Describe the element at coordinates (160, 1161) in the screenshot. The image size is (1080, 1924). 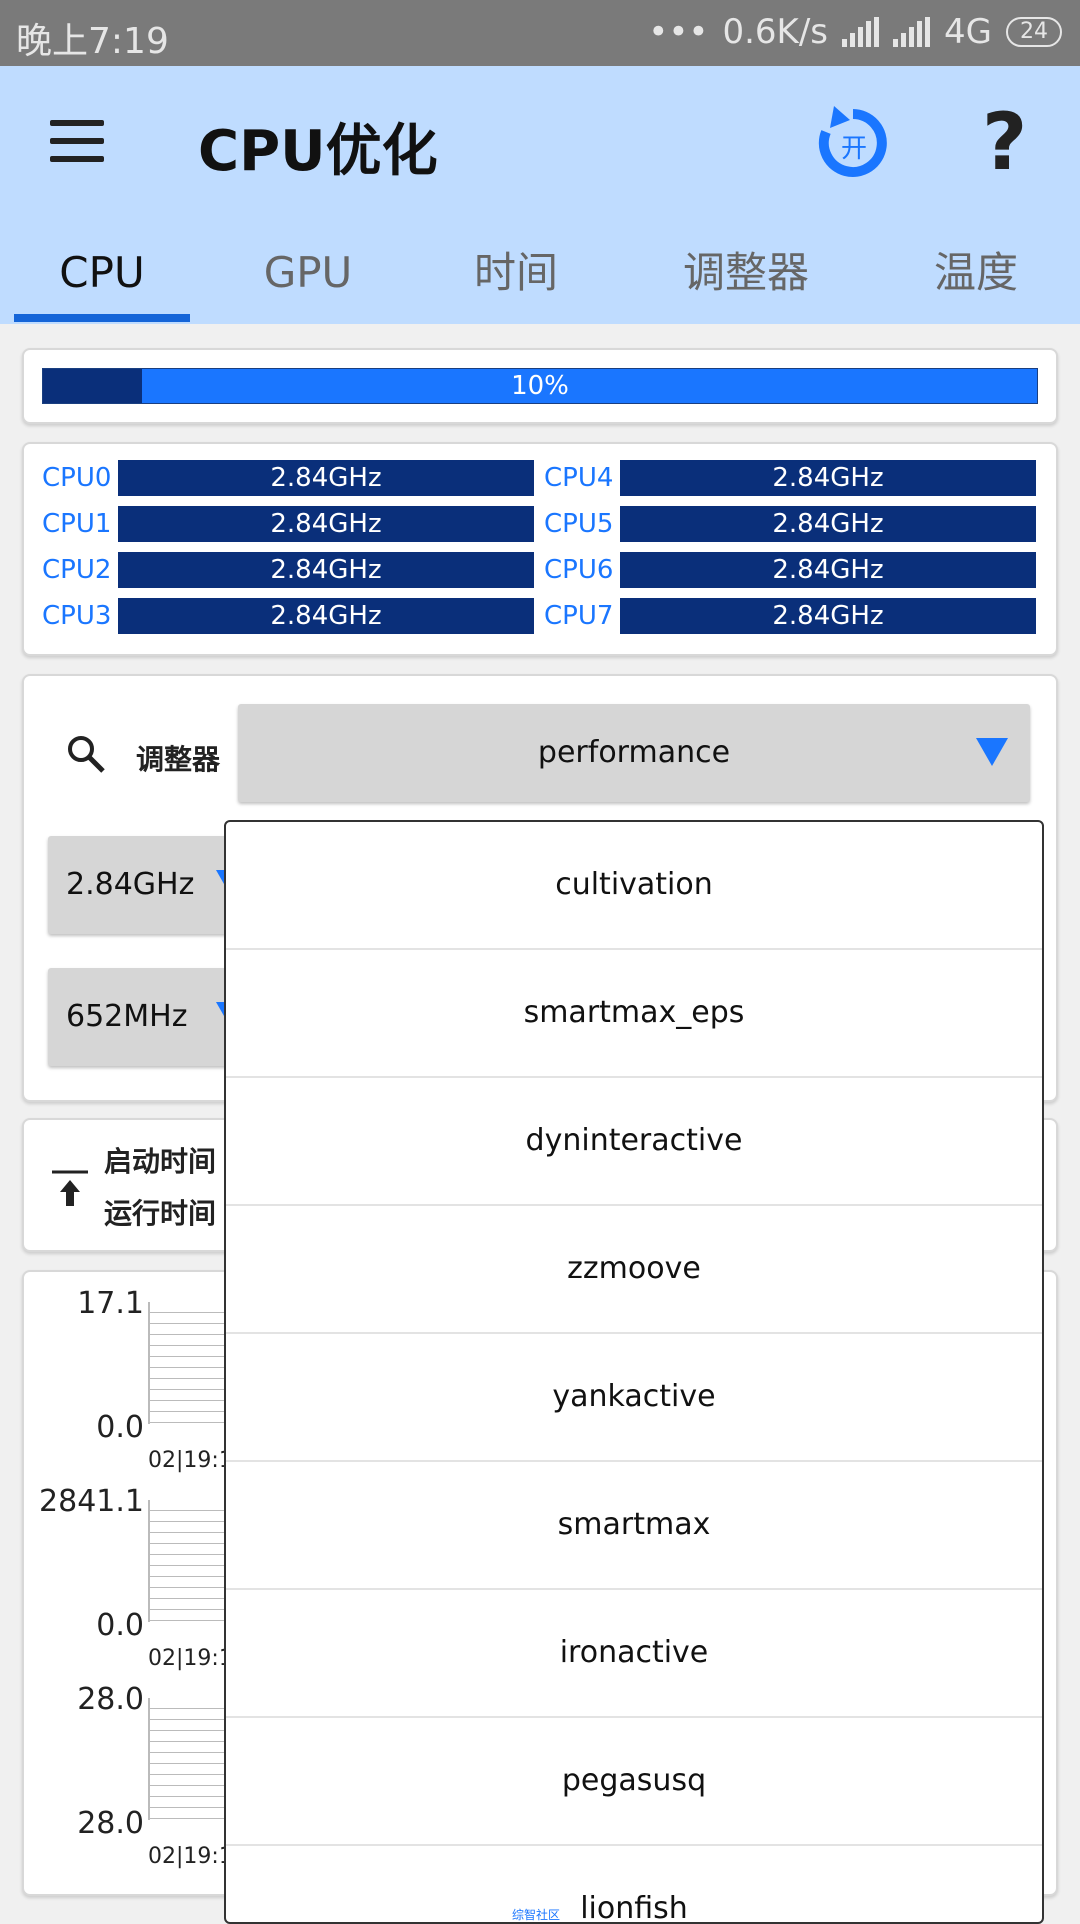
I see `boot-time-label: 启动时间` at that location.